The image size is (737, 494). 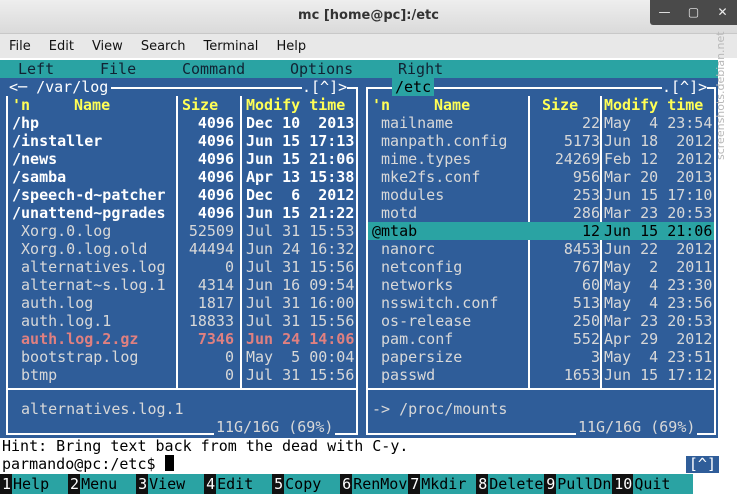 I want to click on fkey-menu: 2 Menu, so click(x=102, y=484).